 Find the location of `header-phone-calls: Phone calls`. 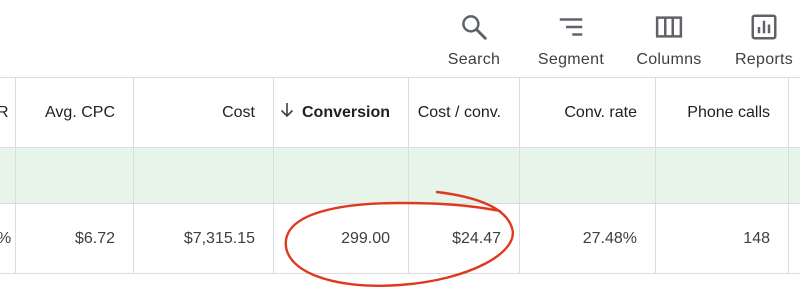

header-phone-calls: Phone calls is located at coordinates (722, 112).